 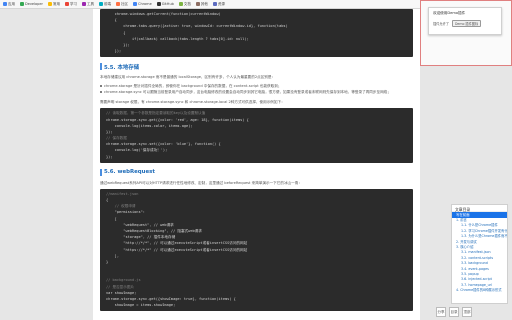 What do you see at coordinates (479, 236) in the screenshot?
I see `toc-item: 1.3. 为什么是Chrome插件而不是Firefox` at bounding box center [479, 236].